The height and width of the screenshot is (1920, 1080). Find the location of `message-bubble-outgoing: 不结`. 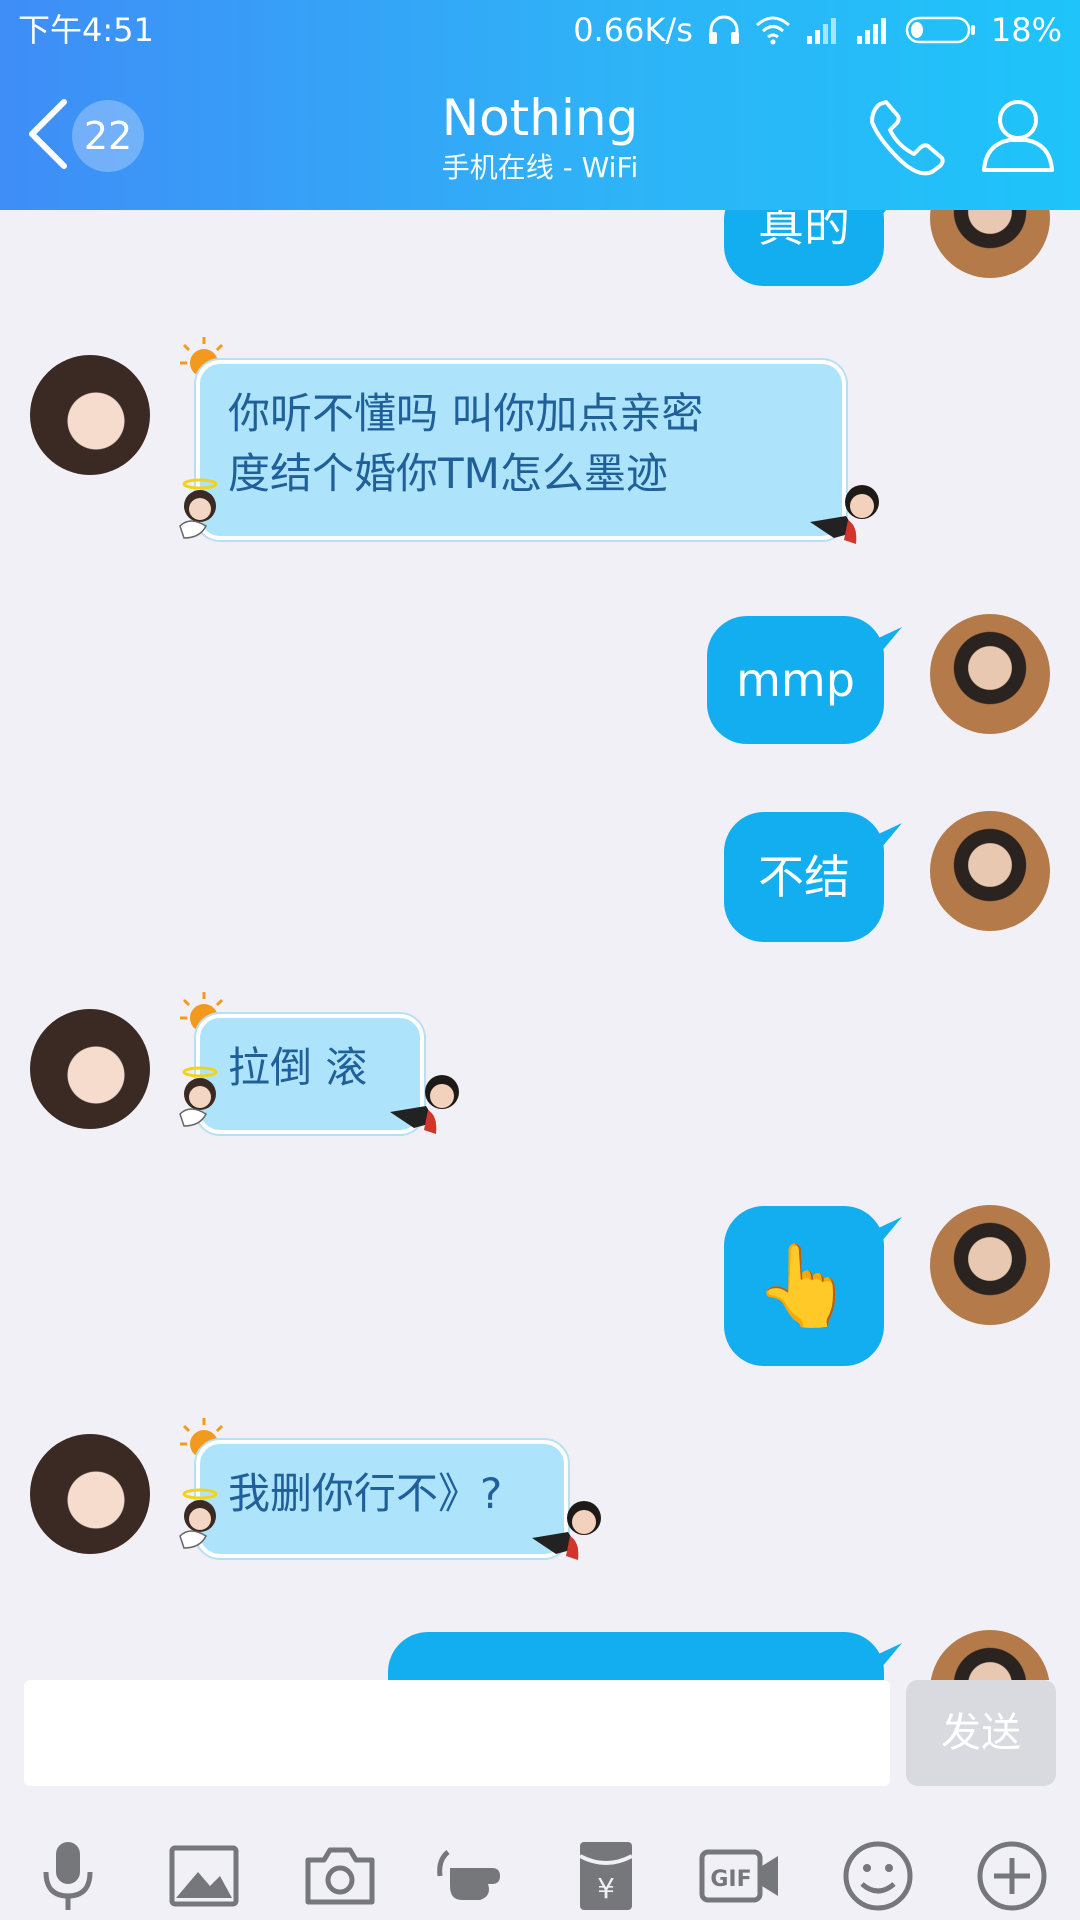

message-bubble-outgoing: 不结 is located at coordinates (804, 877).